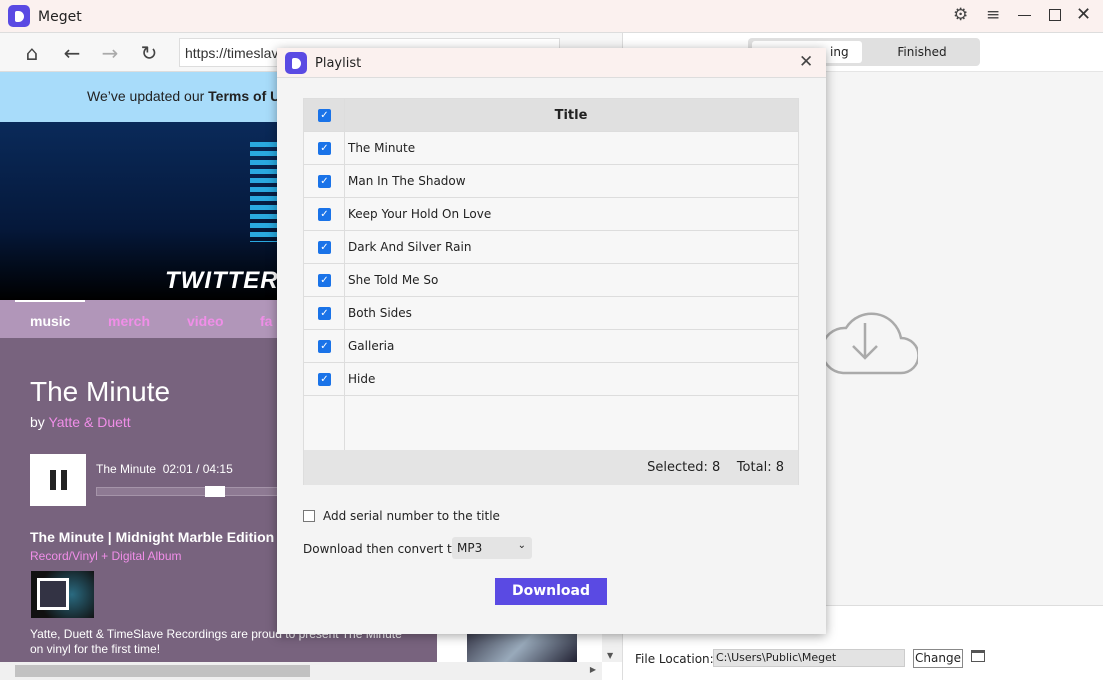 The image size is (1103, 680). What do you see at coordinates (95, 649) in the screenshot?
I see `description-line-2: on vinyl for the first time!` at bounding box center [95, 649].